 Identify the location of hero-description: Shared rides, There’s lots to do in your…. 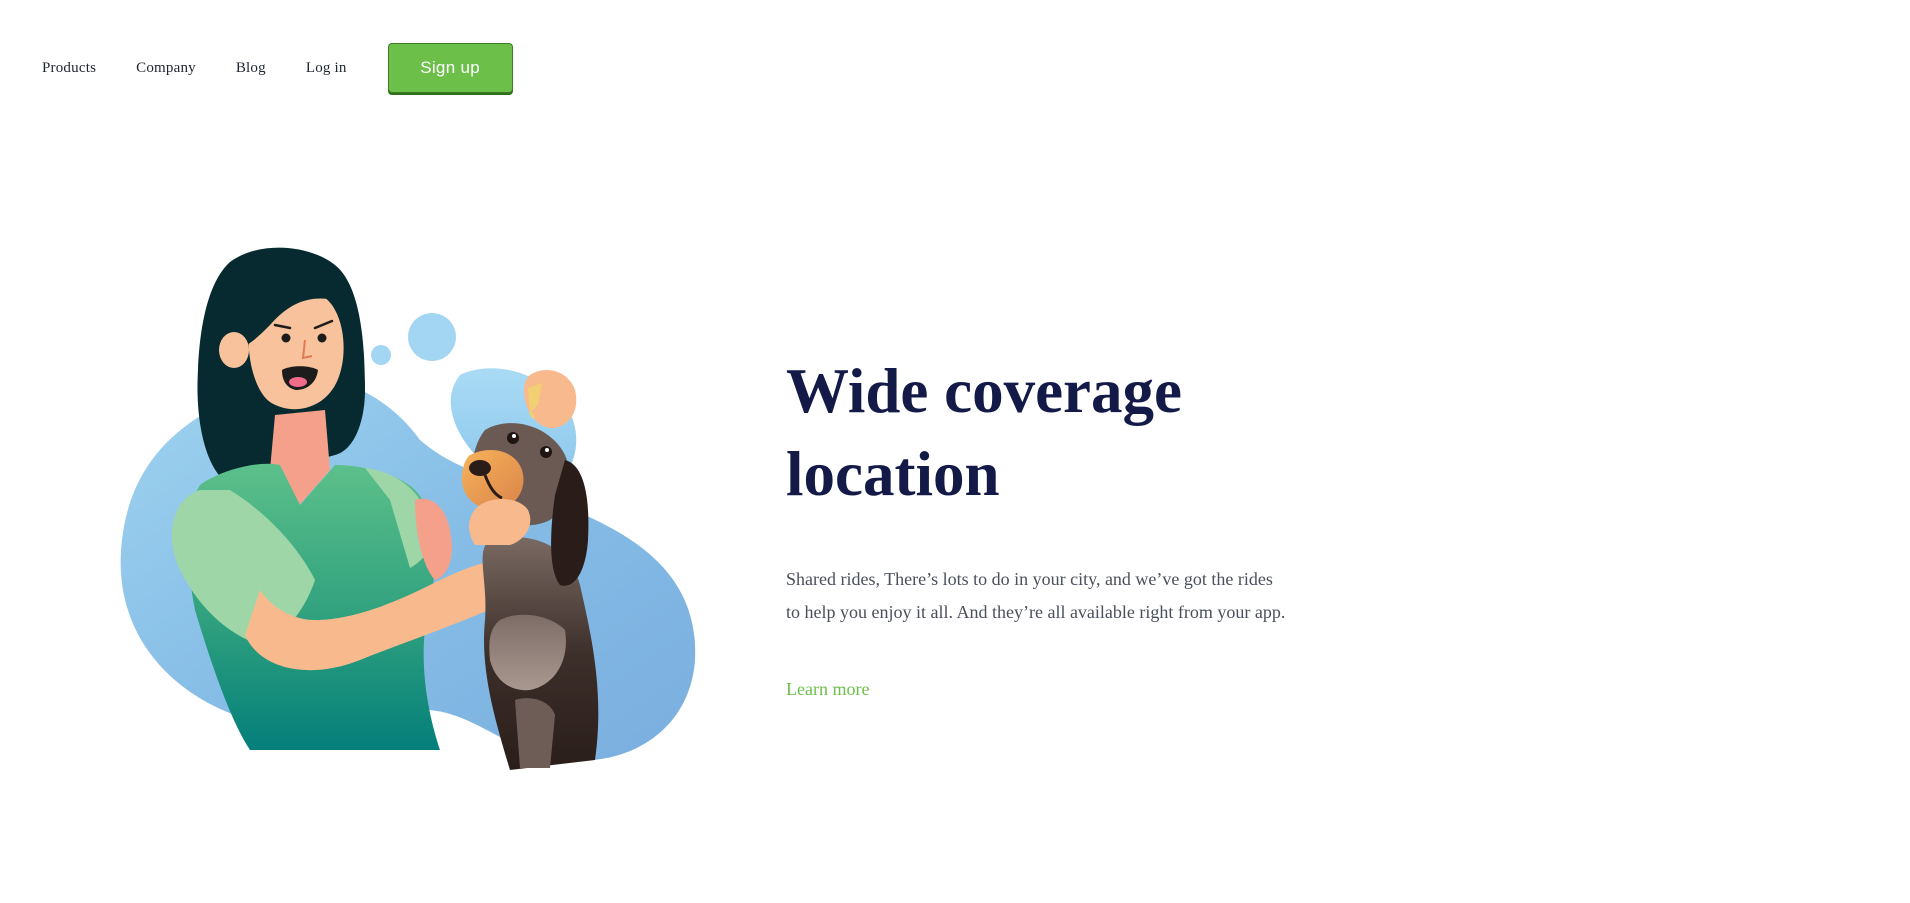
(1036, 595).